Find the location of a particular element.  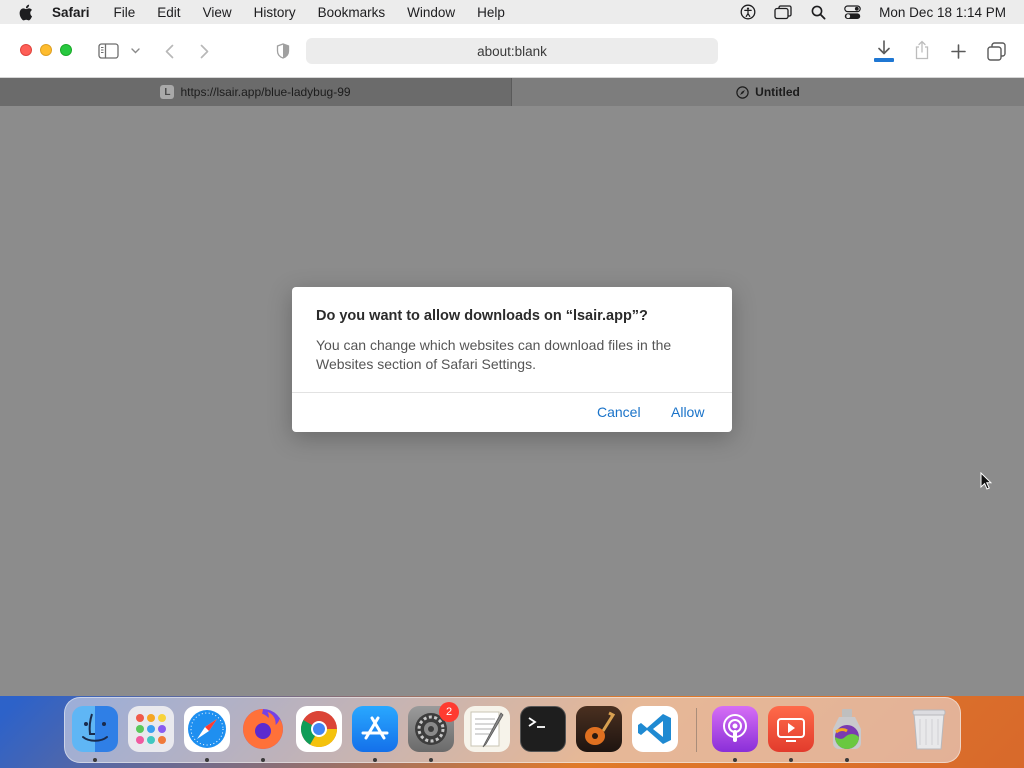

menu-bookmarks: Bookmarks is located at coordinates (352, 12).